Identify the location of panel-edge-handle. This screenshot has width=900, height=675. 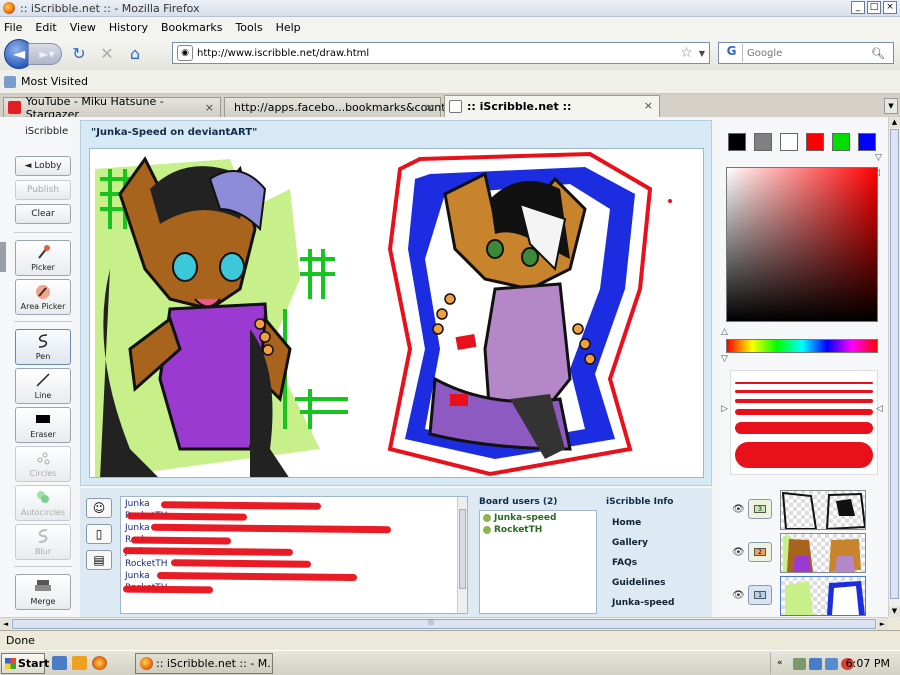
(3, 257).